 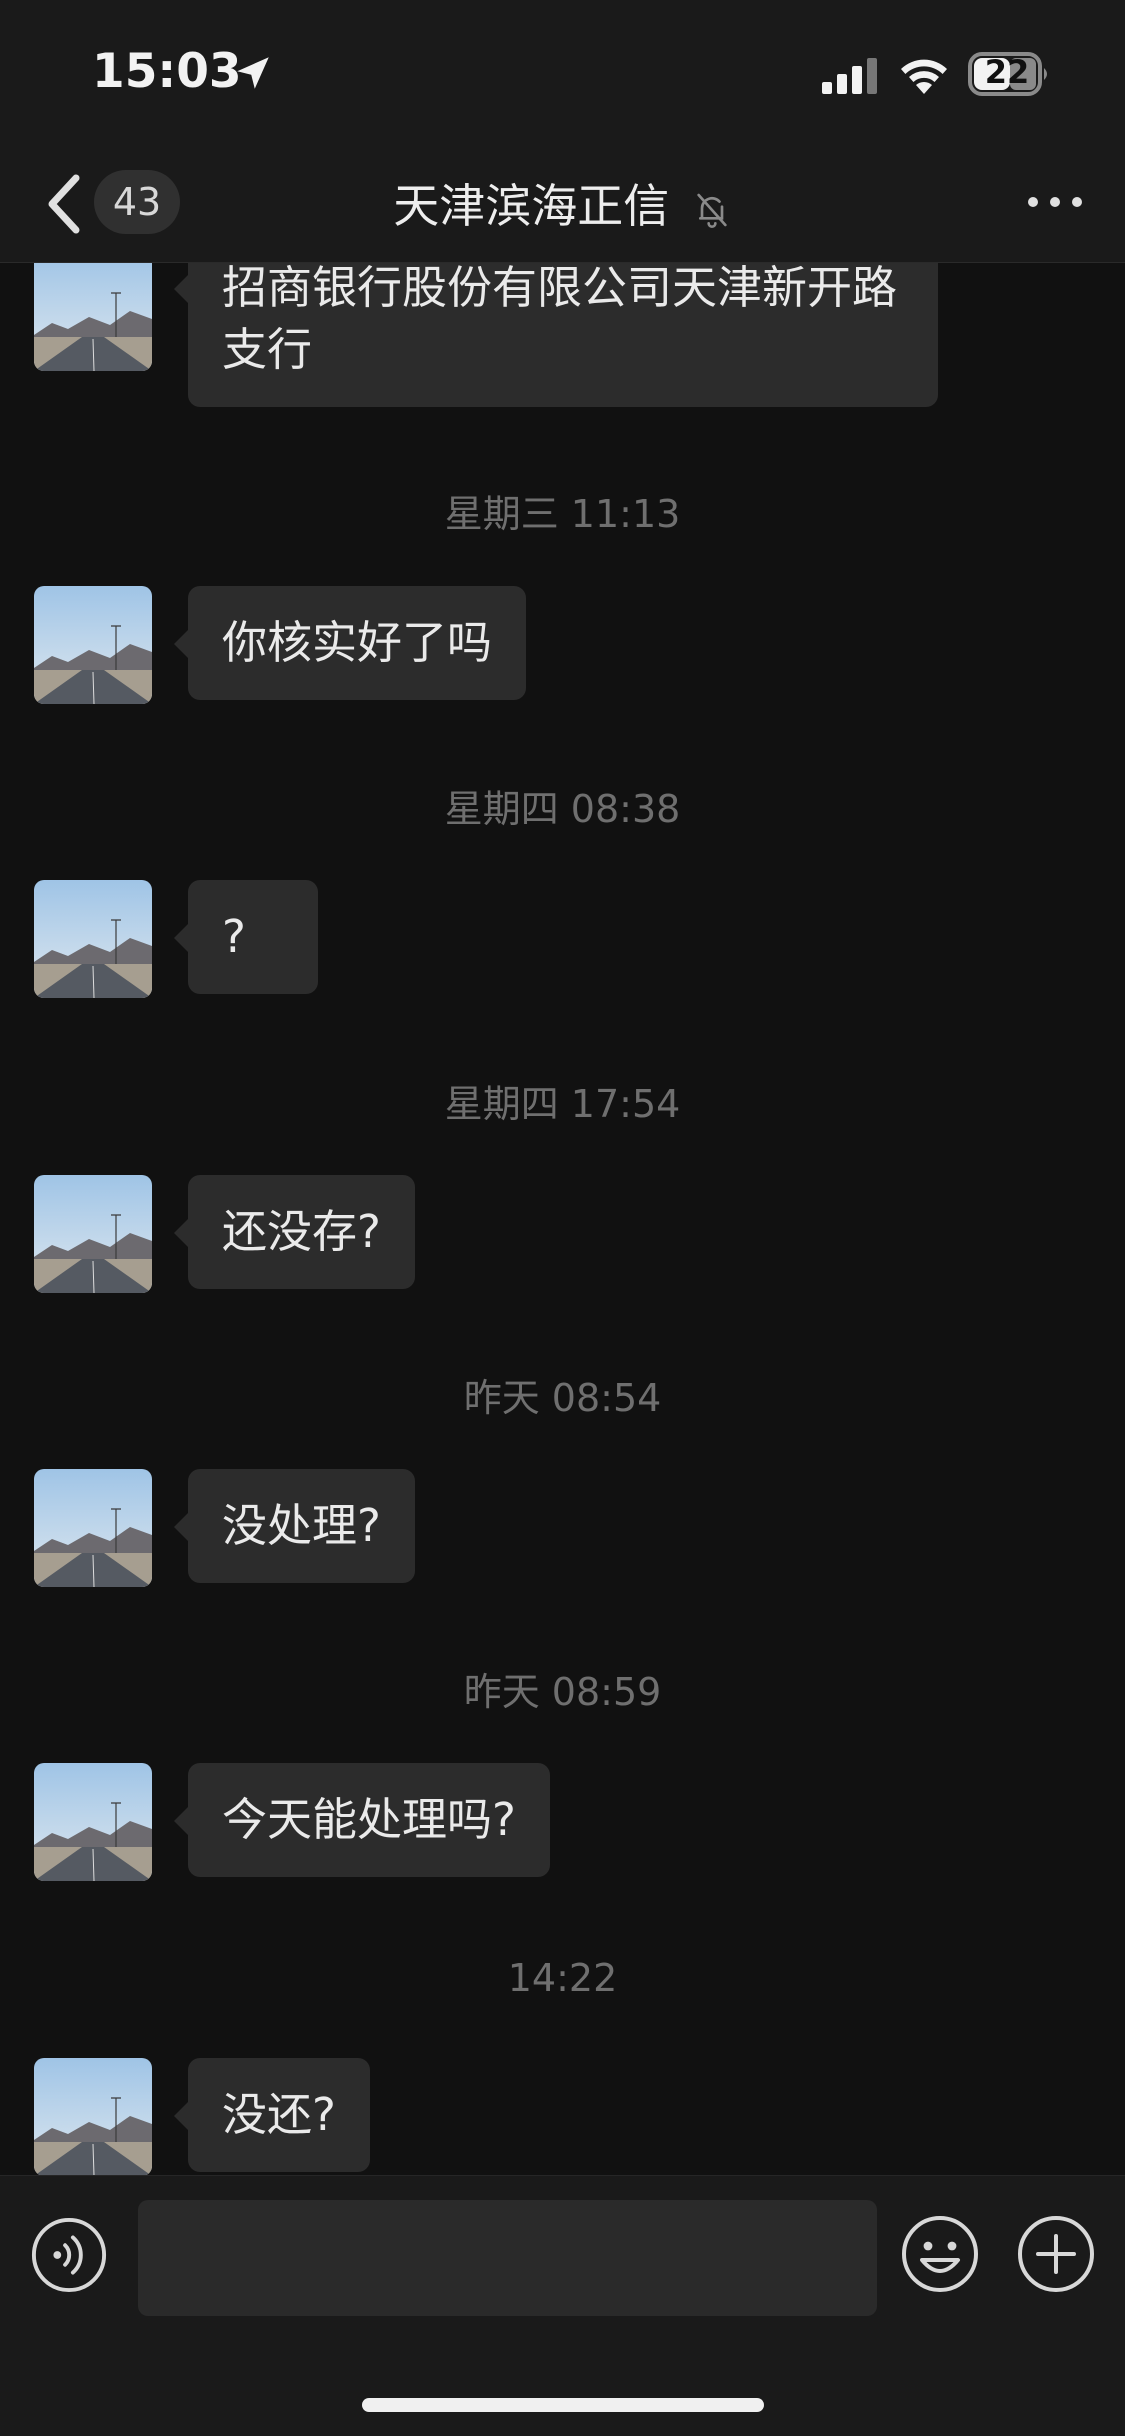 What do you see at coordinates (562, 809) in the screenshot?
I see `message-timestamp: 星期四 08:38` at bounding box center [562, 809].